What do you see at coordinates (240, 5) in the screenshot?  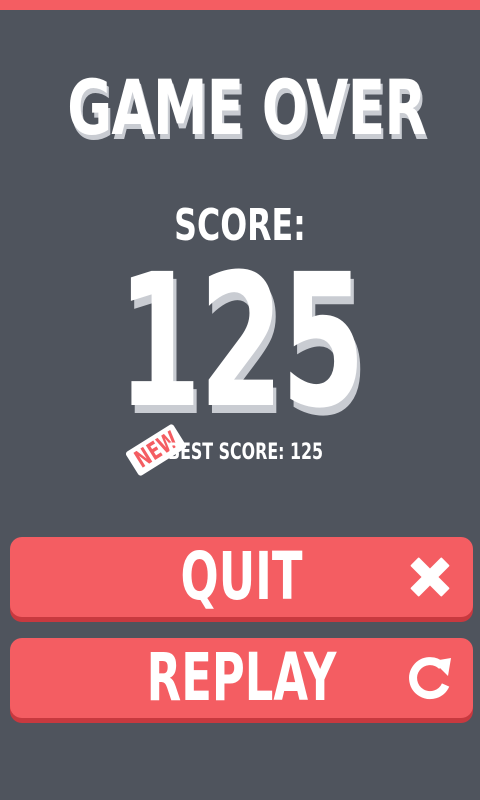 I see `top-accent-bar` at bounding box center [240, 5].